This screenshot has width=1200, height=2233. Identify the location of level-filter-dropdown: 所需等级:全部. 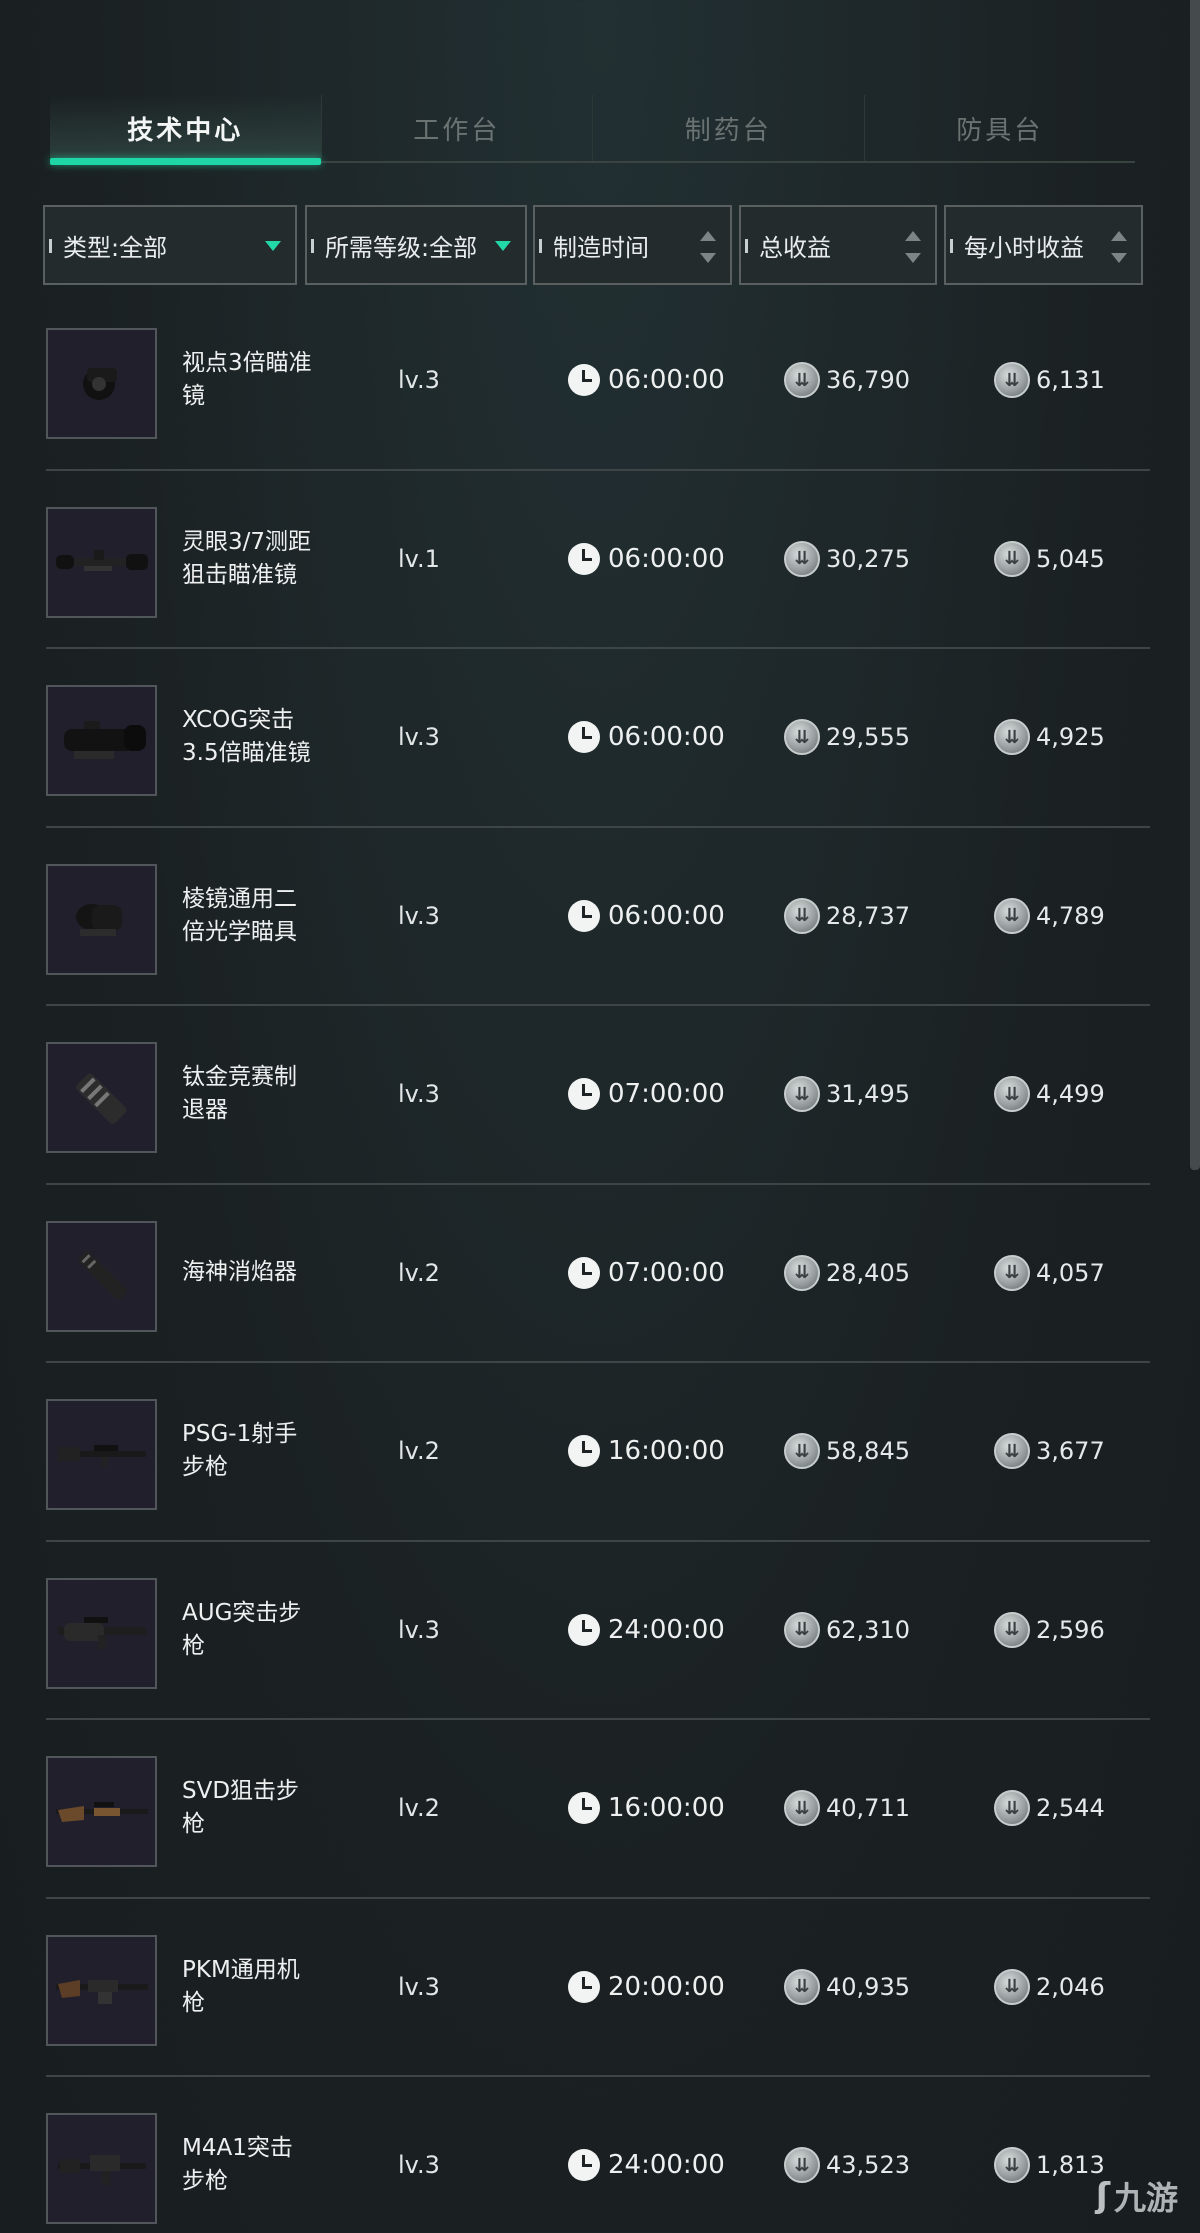
(416, 245).